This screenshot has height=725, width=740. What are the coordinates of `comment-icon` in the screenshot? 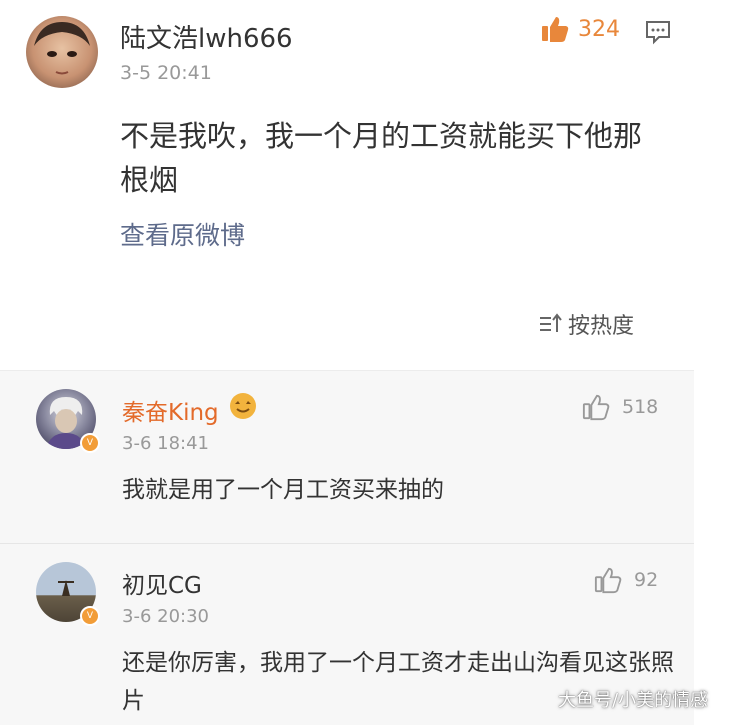 It's located at (658, 34).